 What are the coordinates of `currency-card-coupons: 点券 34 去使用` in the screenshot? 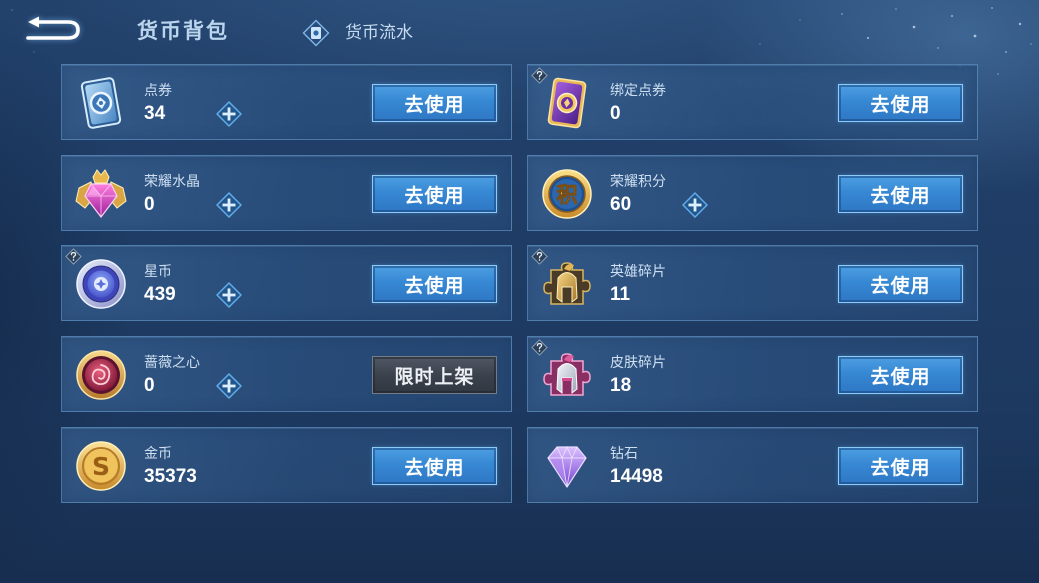 It's located at (286, 102).